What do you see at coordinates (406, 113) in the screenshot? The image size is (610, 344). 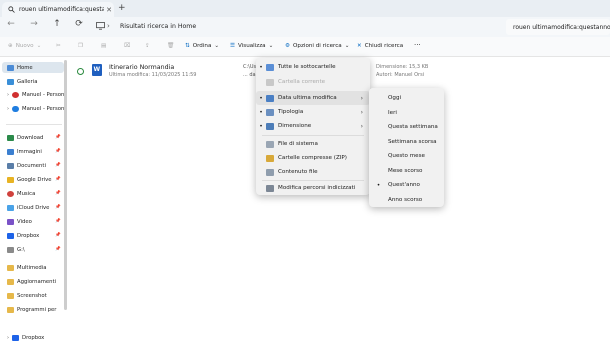 I see `submenu-item-yesterday: Ieri` at bounding box center [406, 113].